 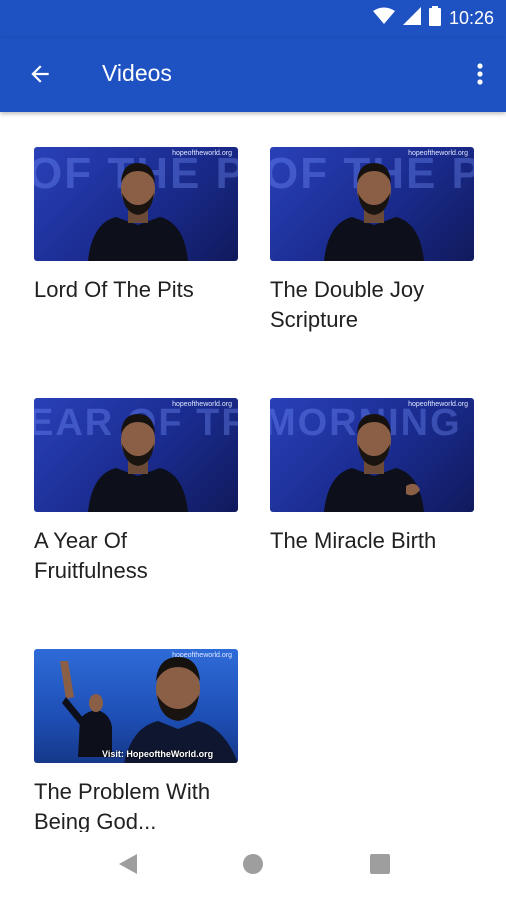 I want to click on overflow-menu-button, so click(x=480, y=76).